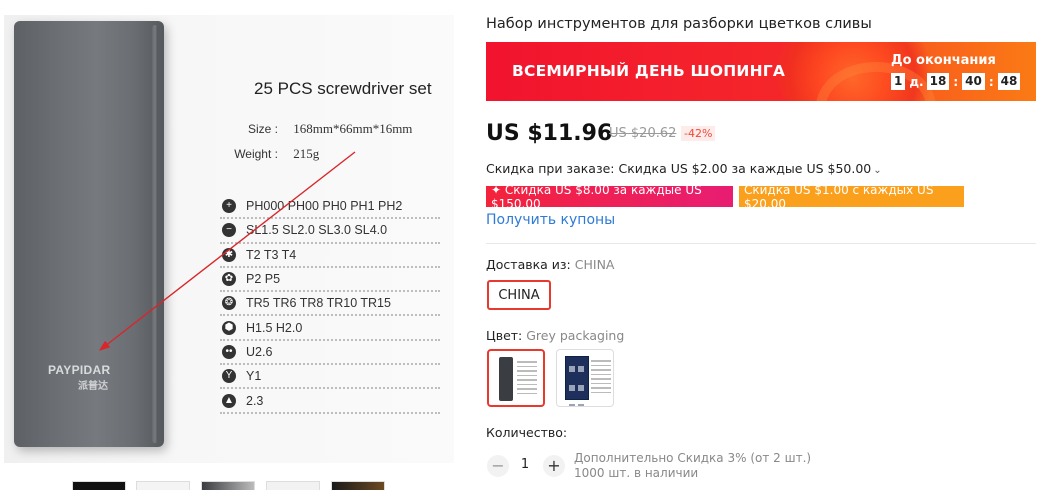 The width and height of the screenshot is (1043, 490). Describe the element at coordinates (330, 353) in the screenshot. I see `bit-row: •• U2.6` at that location.